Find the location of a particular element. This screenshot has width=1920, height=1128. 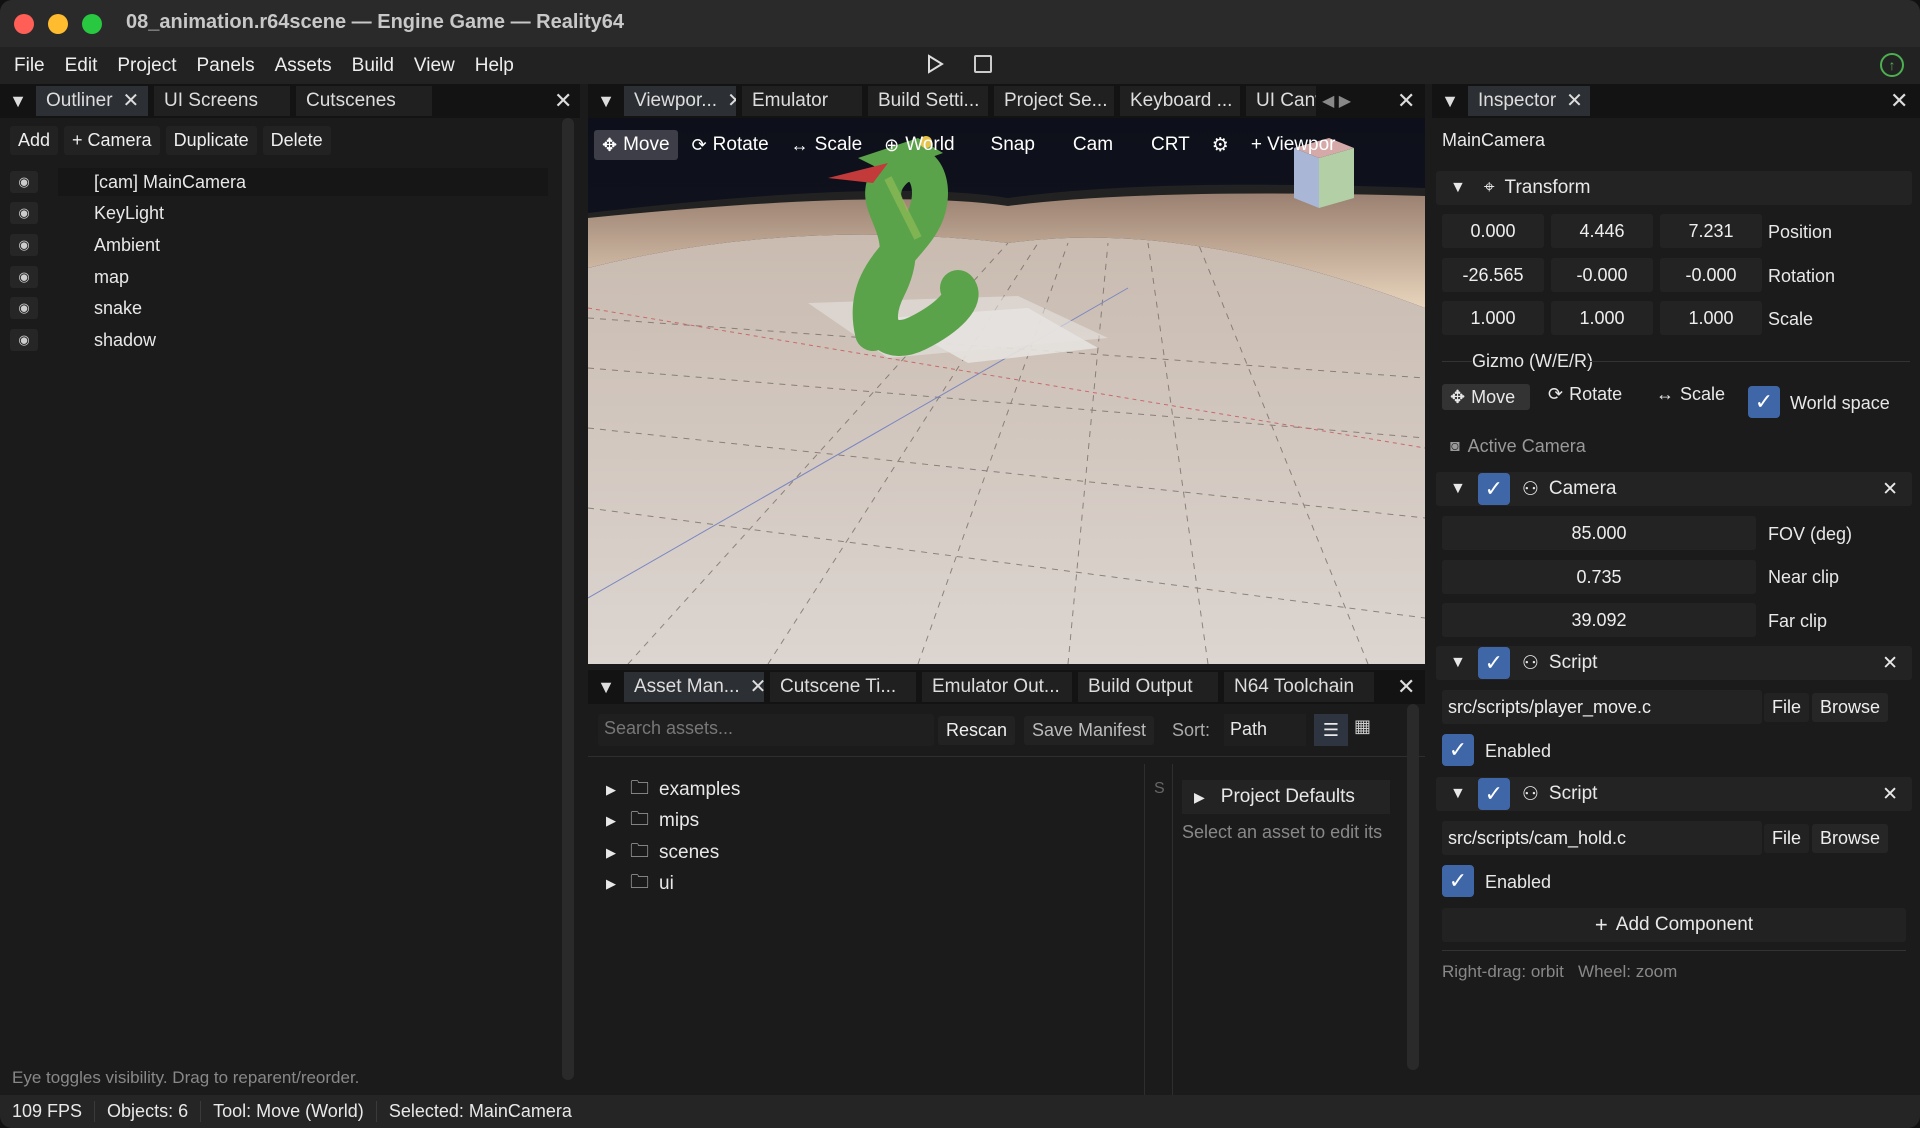

tab-ui-screens: UI Screens is located at coordinates (222, 101).